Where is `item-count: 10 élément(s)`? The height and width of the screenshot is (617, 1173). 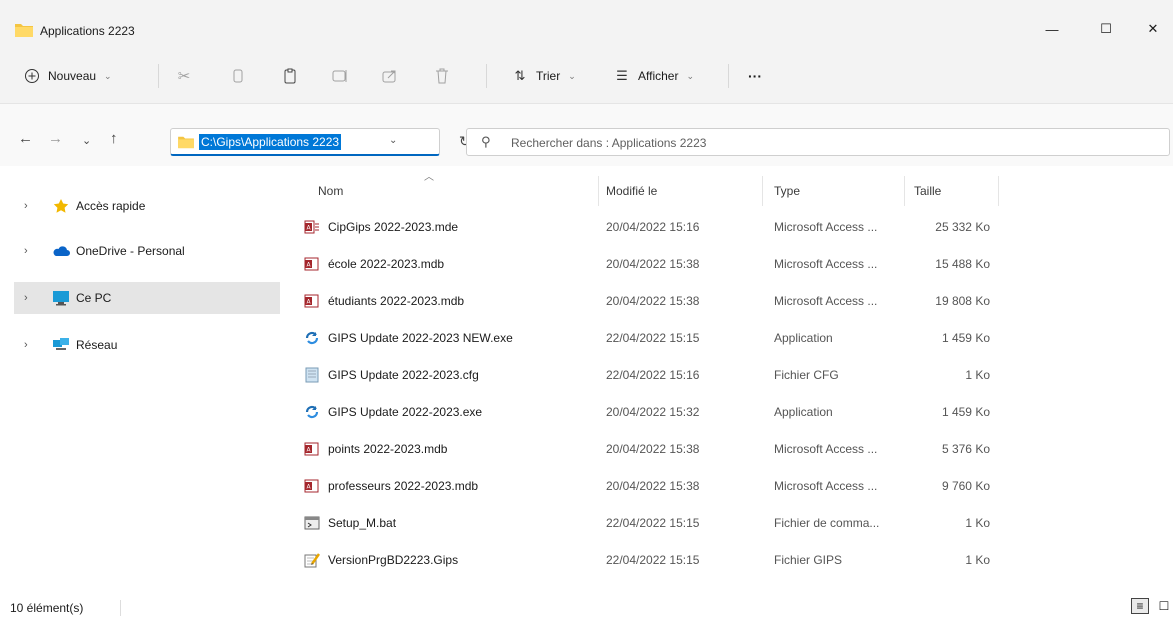 item-count: 10 élément(s) is located at coordinates (47, 608).